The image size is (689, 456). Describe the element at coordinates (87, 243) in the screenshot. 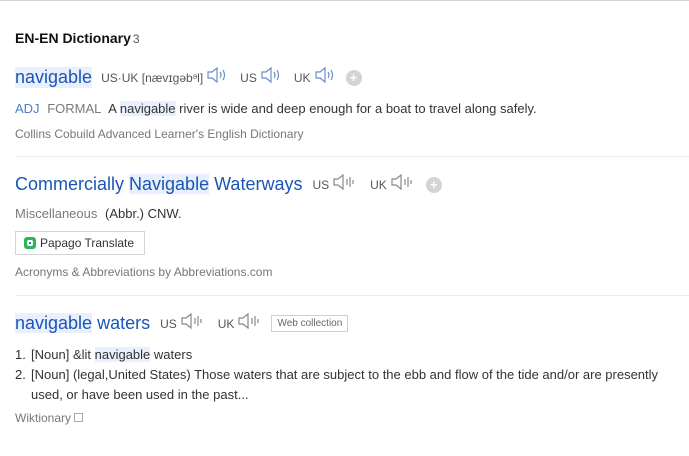

I see `papago-translate-label: Papago Translate` at that location.